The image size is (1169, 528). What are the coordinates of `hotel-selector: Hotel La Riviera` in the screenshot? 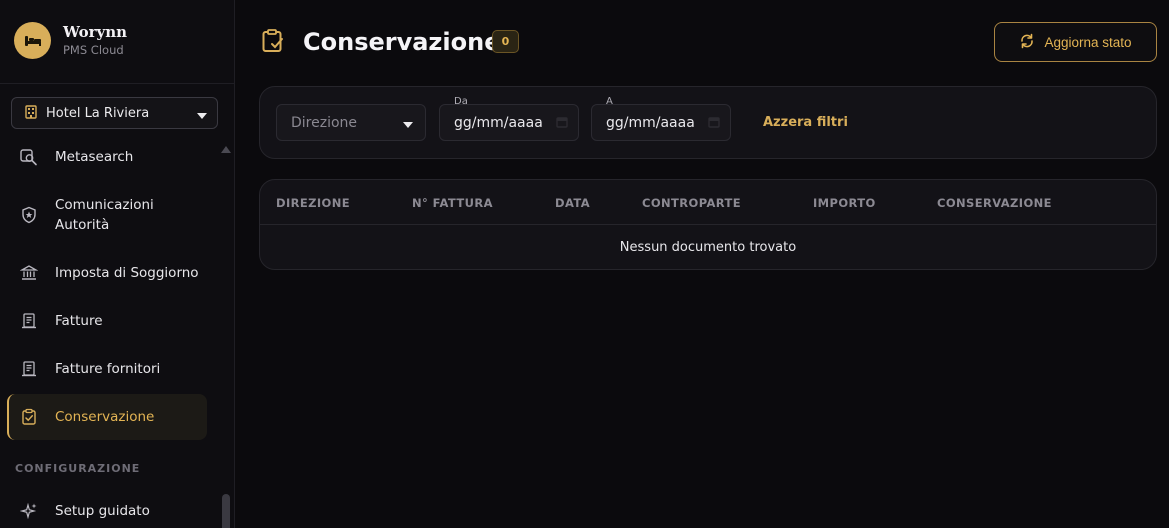 It's located at (114, 113).